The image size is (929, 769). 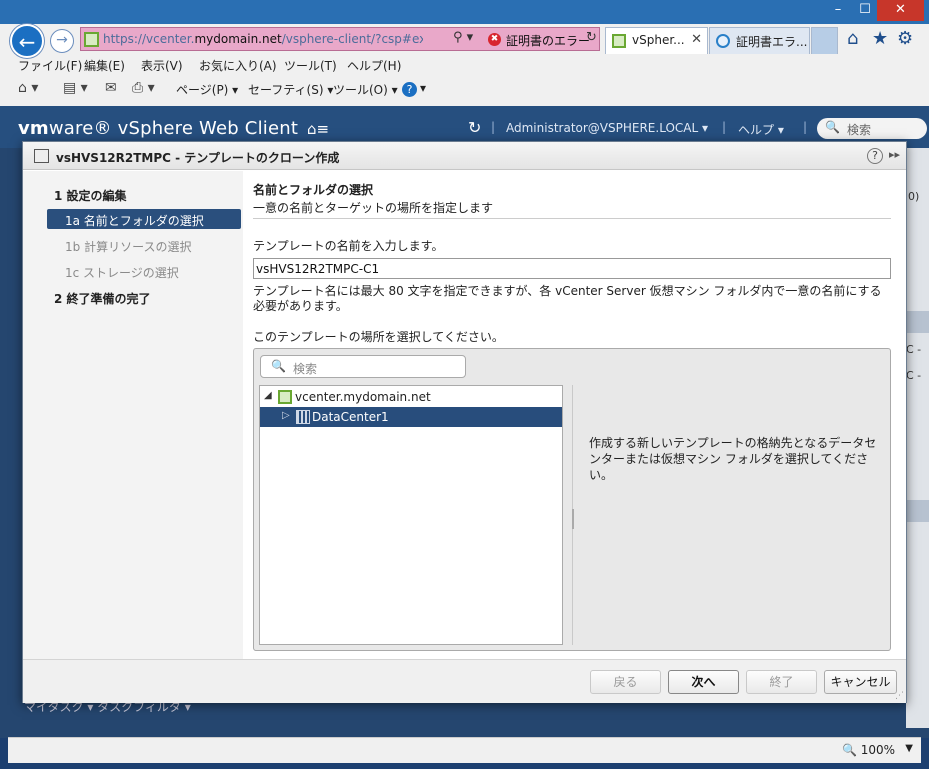 I want to click on site-icon, so click(x=91, y=39).